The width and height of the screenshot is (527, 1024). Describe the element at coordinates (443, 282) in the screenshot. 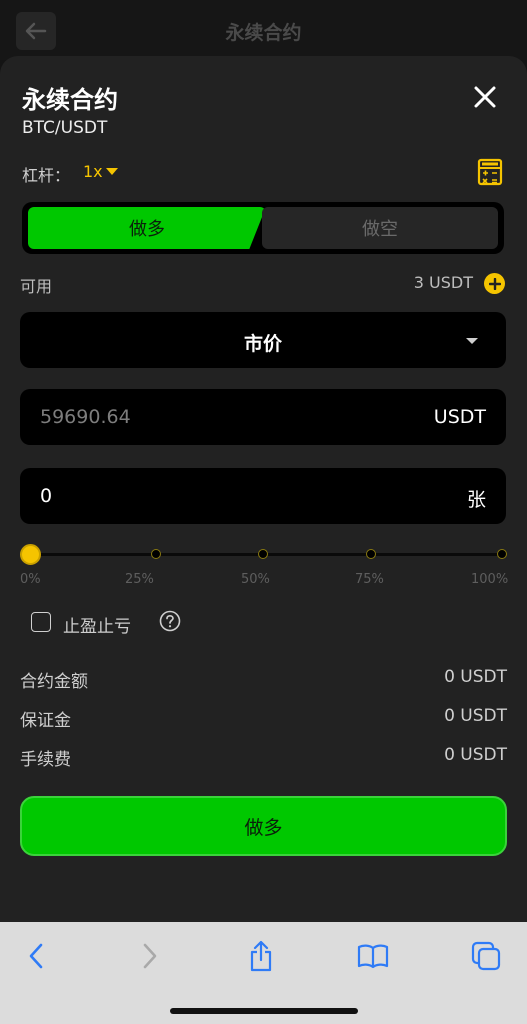

I see `available-value: 3 USDT` at that location.